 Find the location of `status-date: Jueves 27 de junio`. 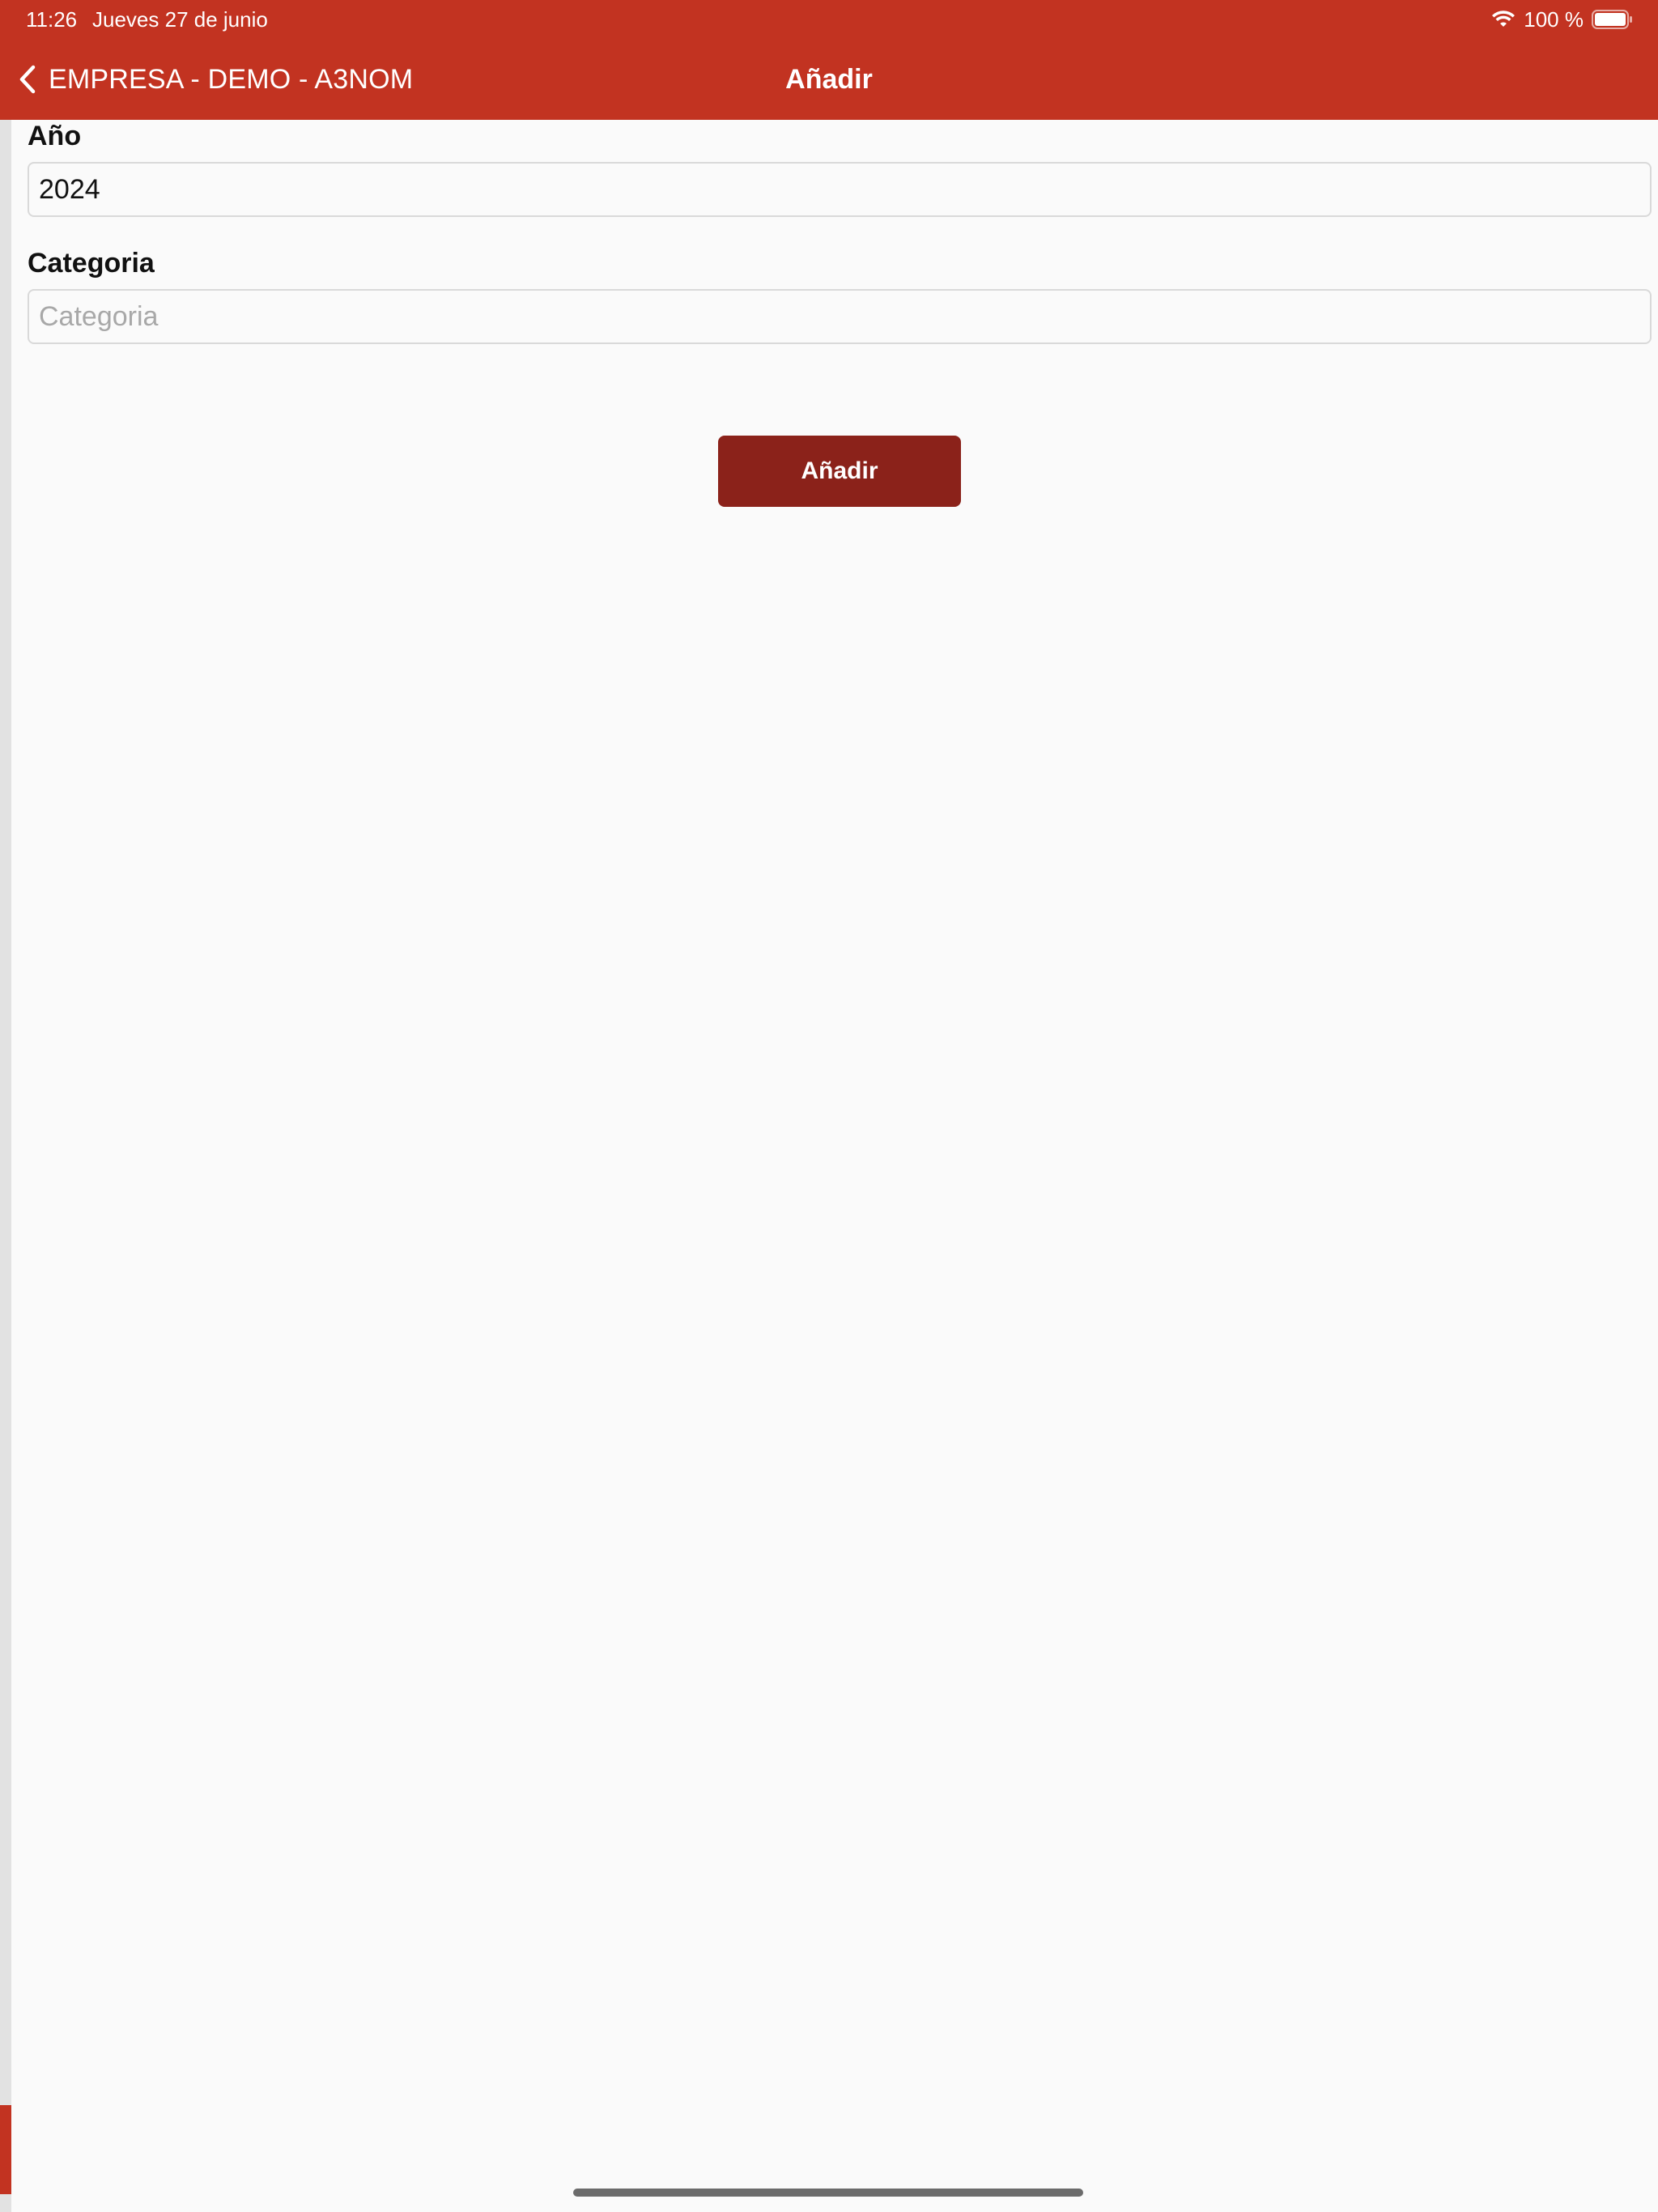

status-date: Jueves 27 de junio is located at coordinates (180, 19).